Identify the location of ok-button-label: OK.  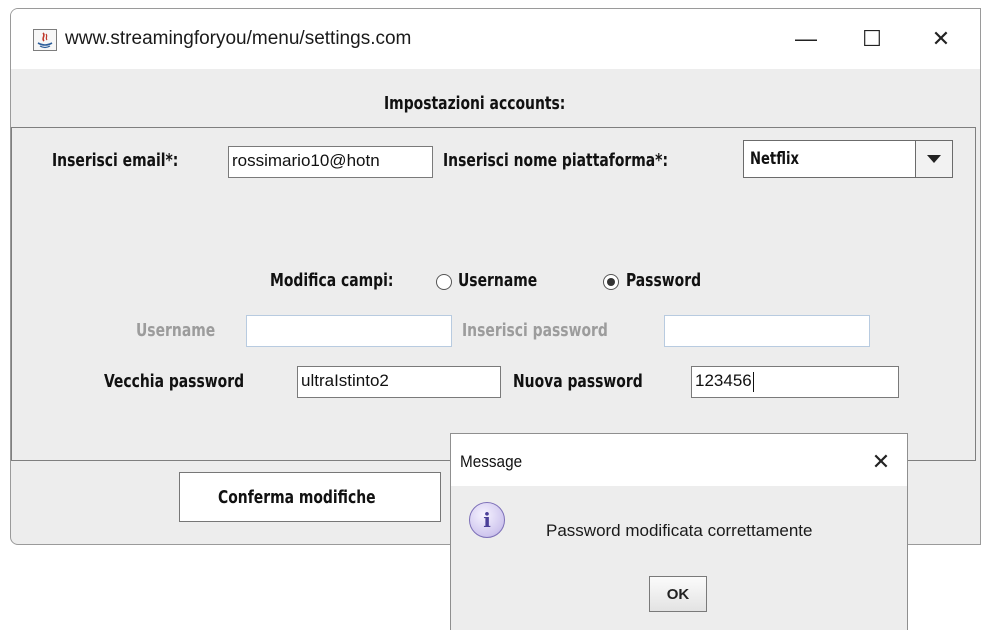
(678, 594).